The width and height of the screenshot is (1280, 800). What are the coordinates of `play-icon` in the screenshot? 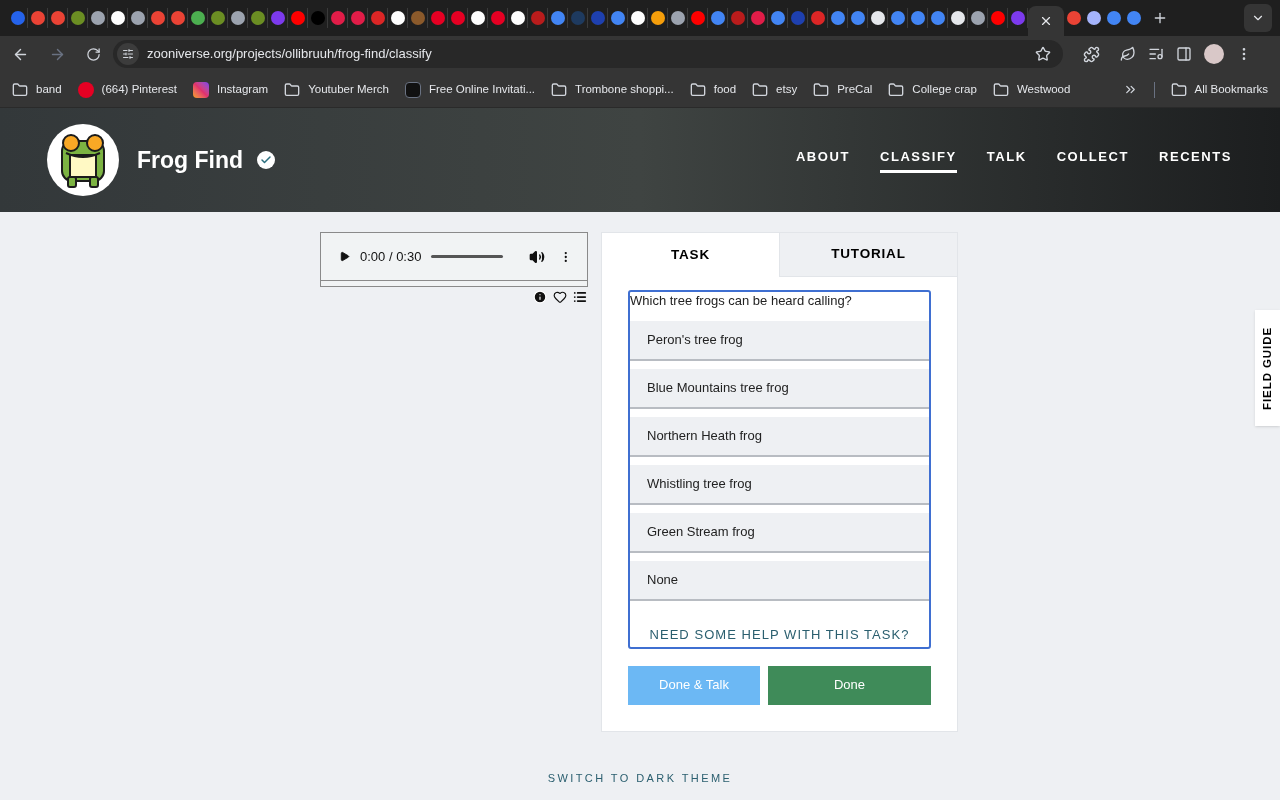 It's located at (344, 256).